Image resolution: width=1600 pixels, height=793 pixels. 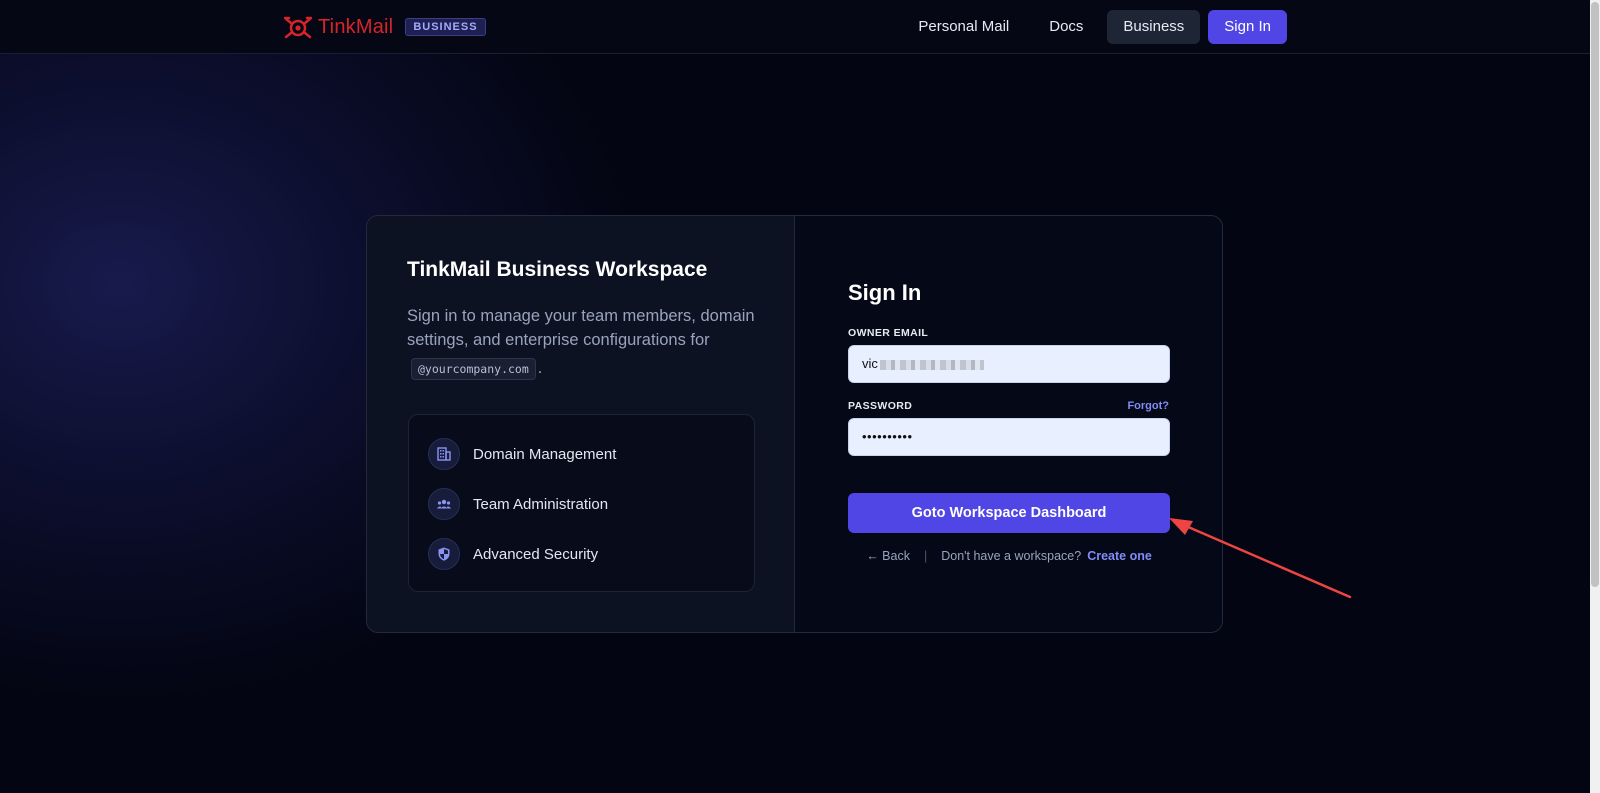 I want to click on create-workspace-link: Create one, so click(x=1119, y=556).